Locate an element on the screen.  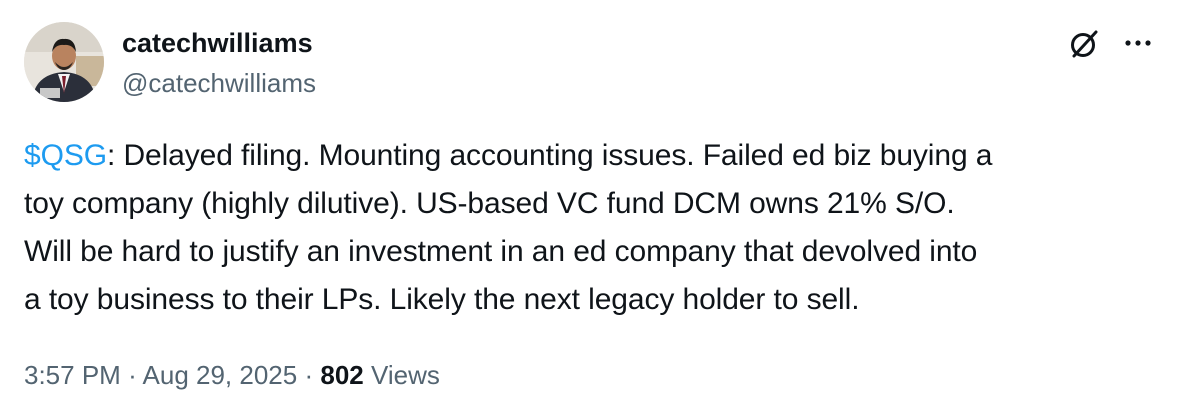
avatar is located at coordinates (64, 62).